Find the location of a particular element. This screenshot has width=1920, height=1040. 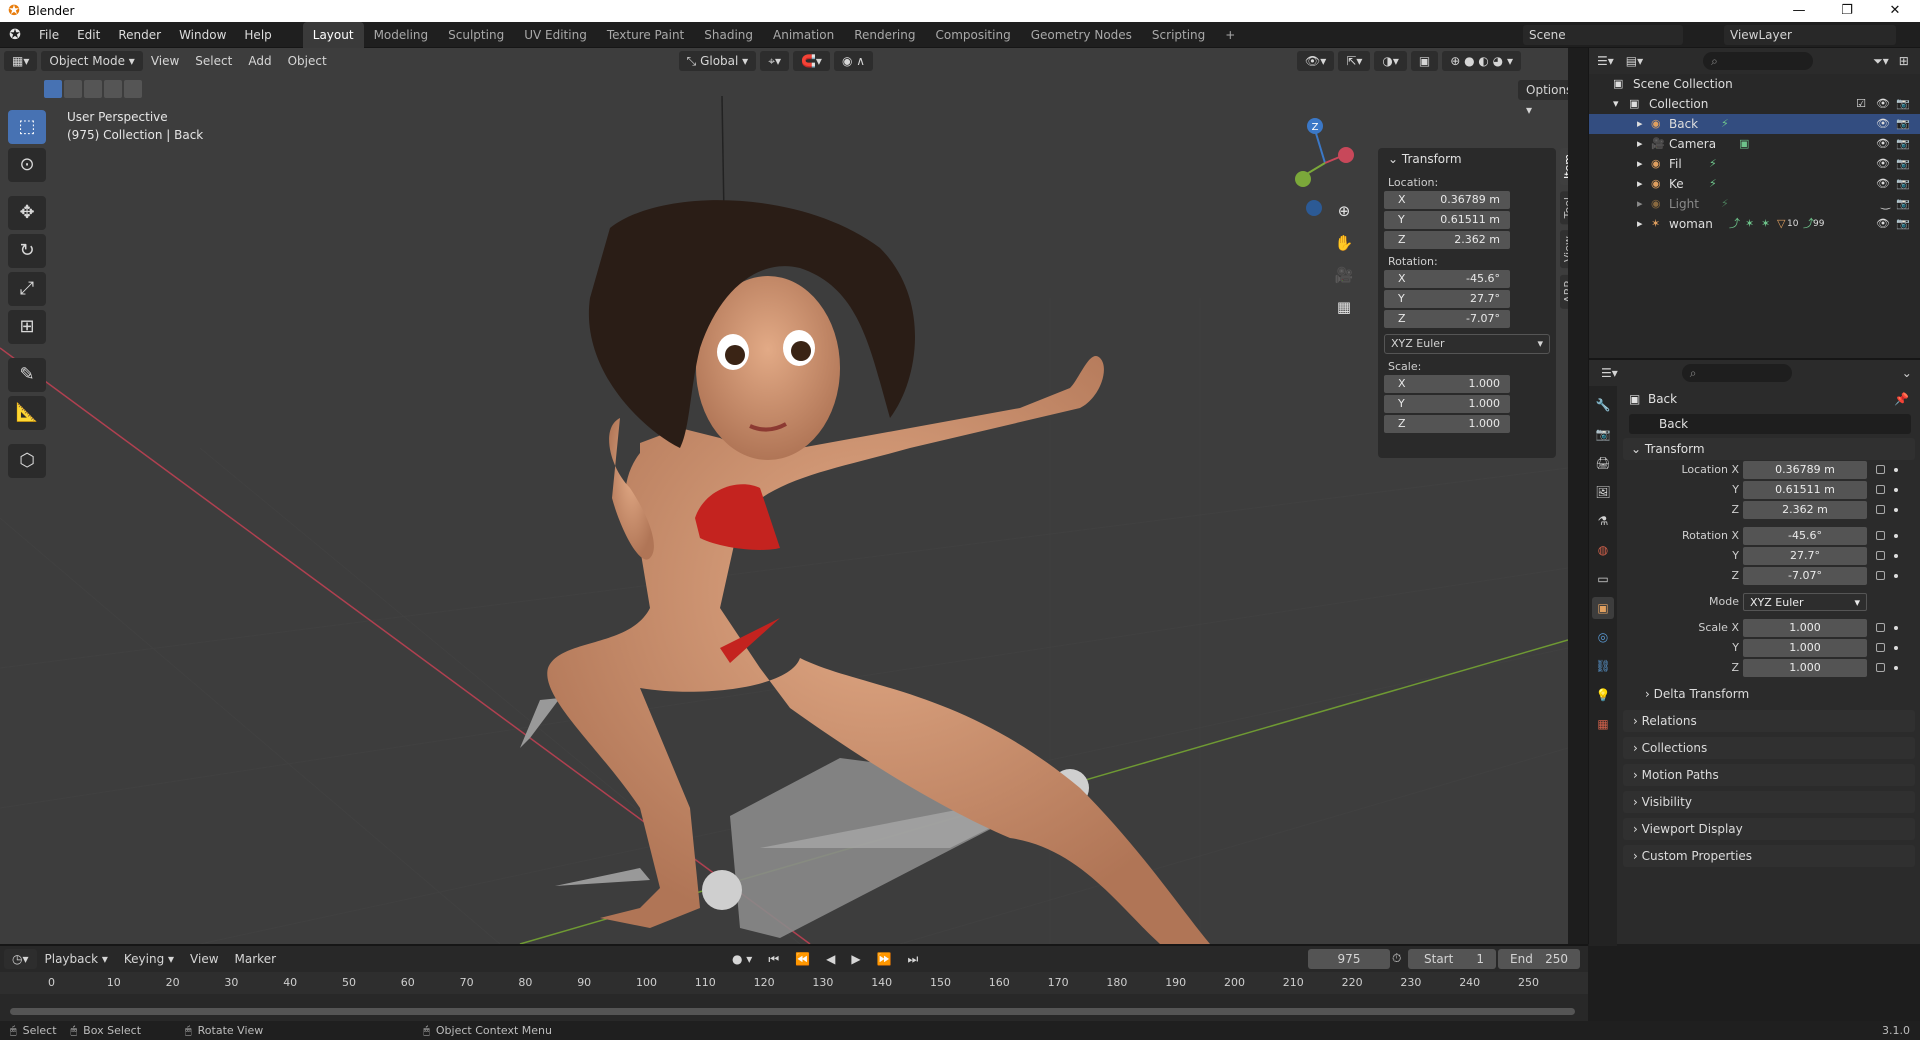

pivot-point-icon: ⌖▾ is located at coordinates (774, 61).